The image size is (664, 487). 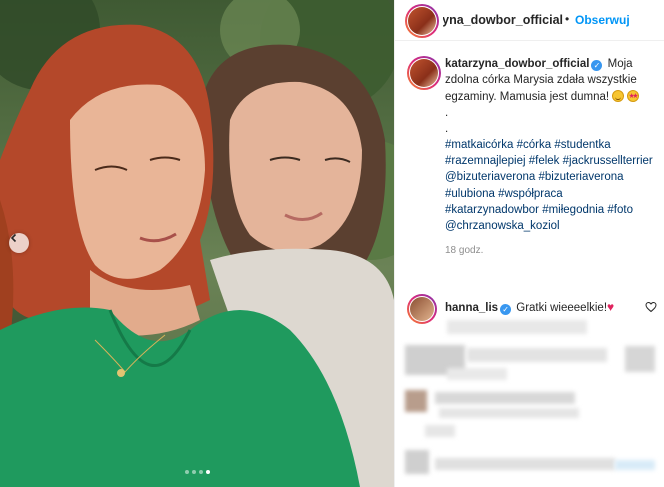 I want to click on hashtag-link: #bizuteriaverona, so click(x=581, y=177).